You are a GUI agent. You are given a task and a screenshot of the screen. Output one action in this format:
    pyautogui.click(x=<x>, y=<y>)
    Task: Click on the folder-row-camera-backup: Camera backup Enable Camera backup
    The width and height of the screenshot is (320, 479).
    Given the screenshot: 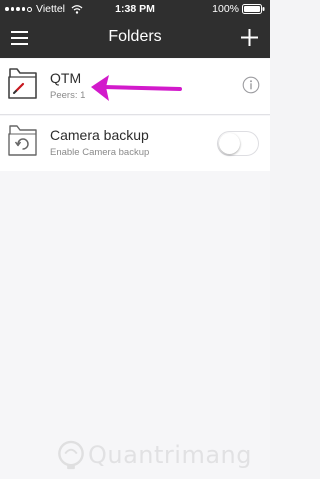 What is the action you would take?
    pyautogui.click(x=135, y=143)
    